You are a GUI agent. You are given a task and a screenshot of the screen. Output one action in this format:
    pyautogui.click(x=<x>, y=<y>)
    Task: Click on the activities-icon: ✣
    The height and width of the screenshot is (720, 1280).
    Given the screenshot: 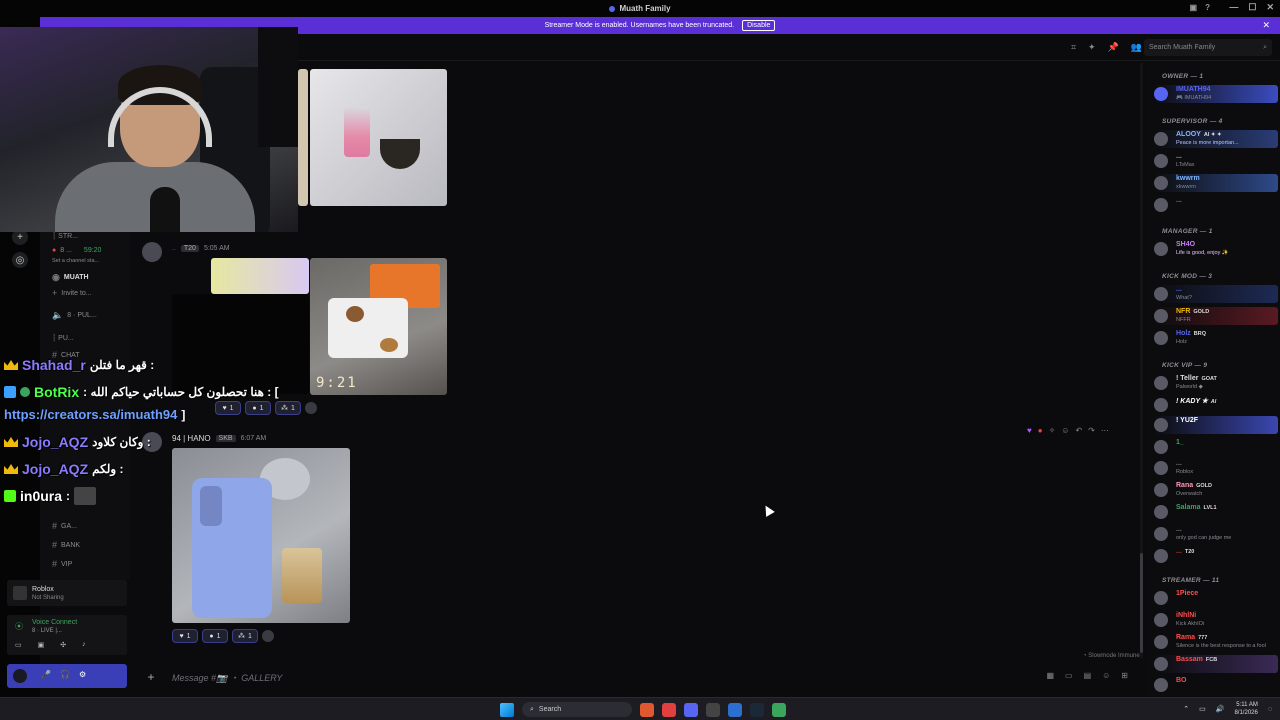 What is the action you would take?
    pyautogui.click(x=63, y=645)
    